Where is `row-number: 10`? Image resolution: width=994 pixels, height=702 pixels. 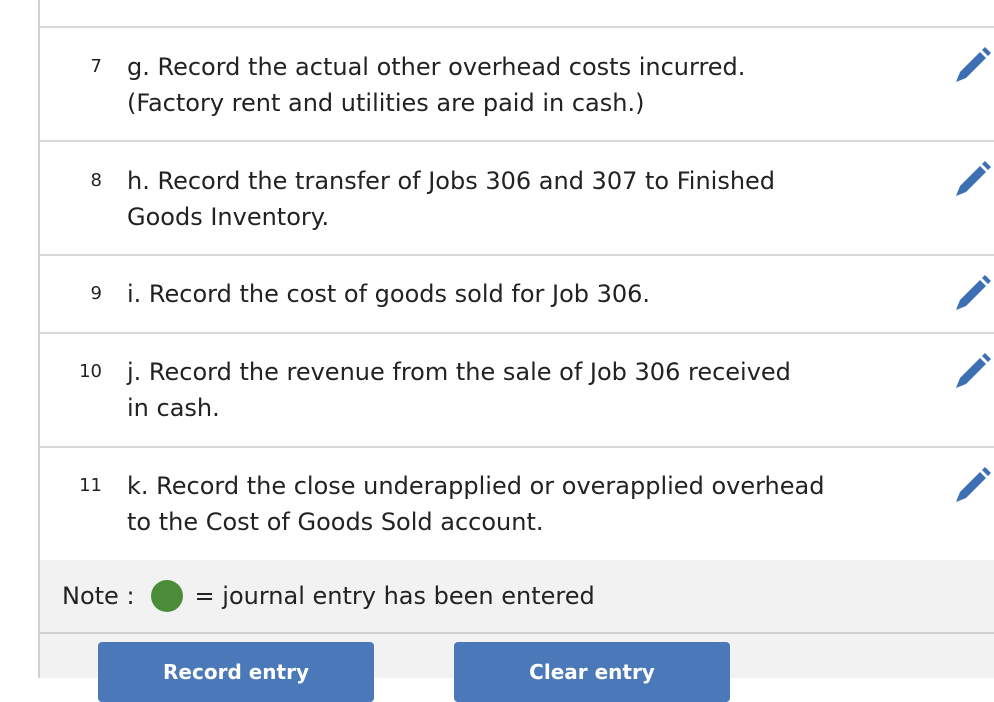
row-number: 10 is located at coordinates (90, 371).